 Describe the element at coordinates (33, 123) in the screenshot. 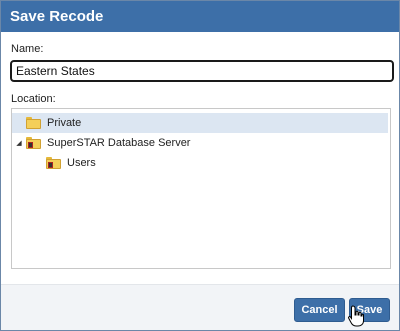

I see `folder-icon` at that location.